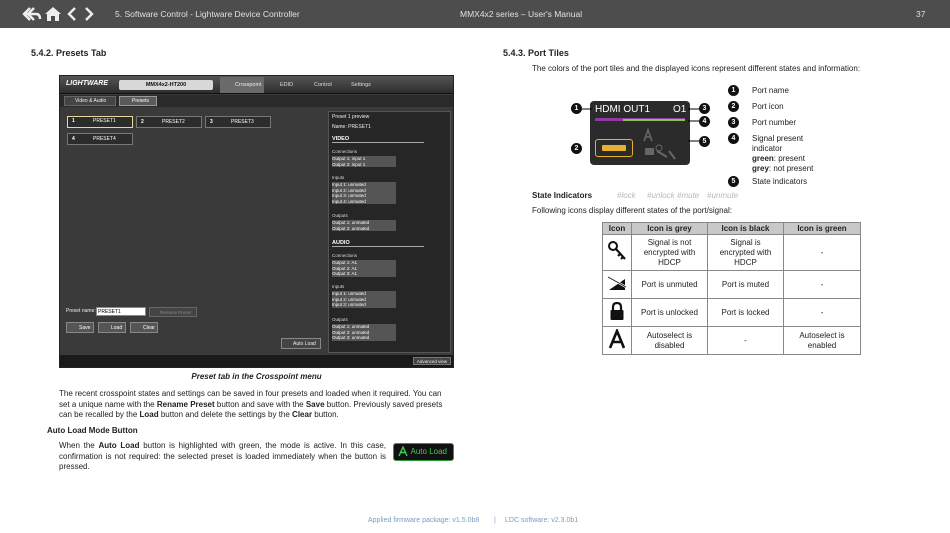 The height and width of the screenshot is (533, 950). What do you see at coordinates (760, 168) in the screenshot?
I see `text-run: grey` at bounding box center [760, 168].